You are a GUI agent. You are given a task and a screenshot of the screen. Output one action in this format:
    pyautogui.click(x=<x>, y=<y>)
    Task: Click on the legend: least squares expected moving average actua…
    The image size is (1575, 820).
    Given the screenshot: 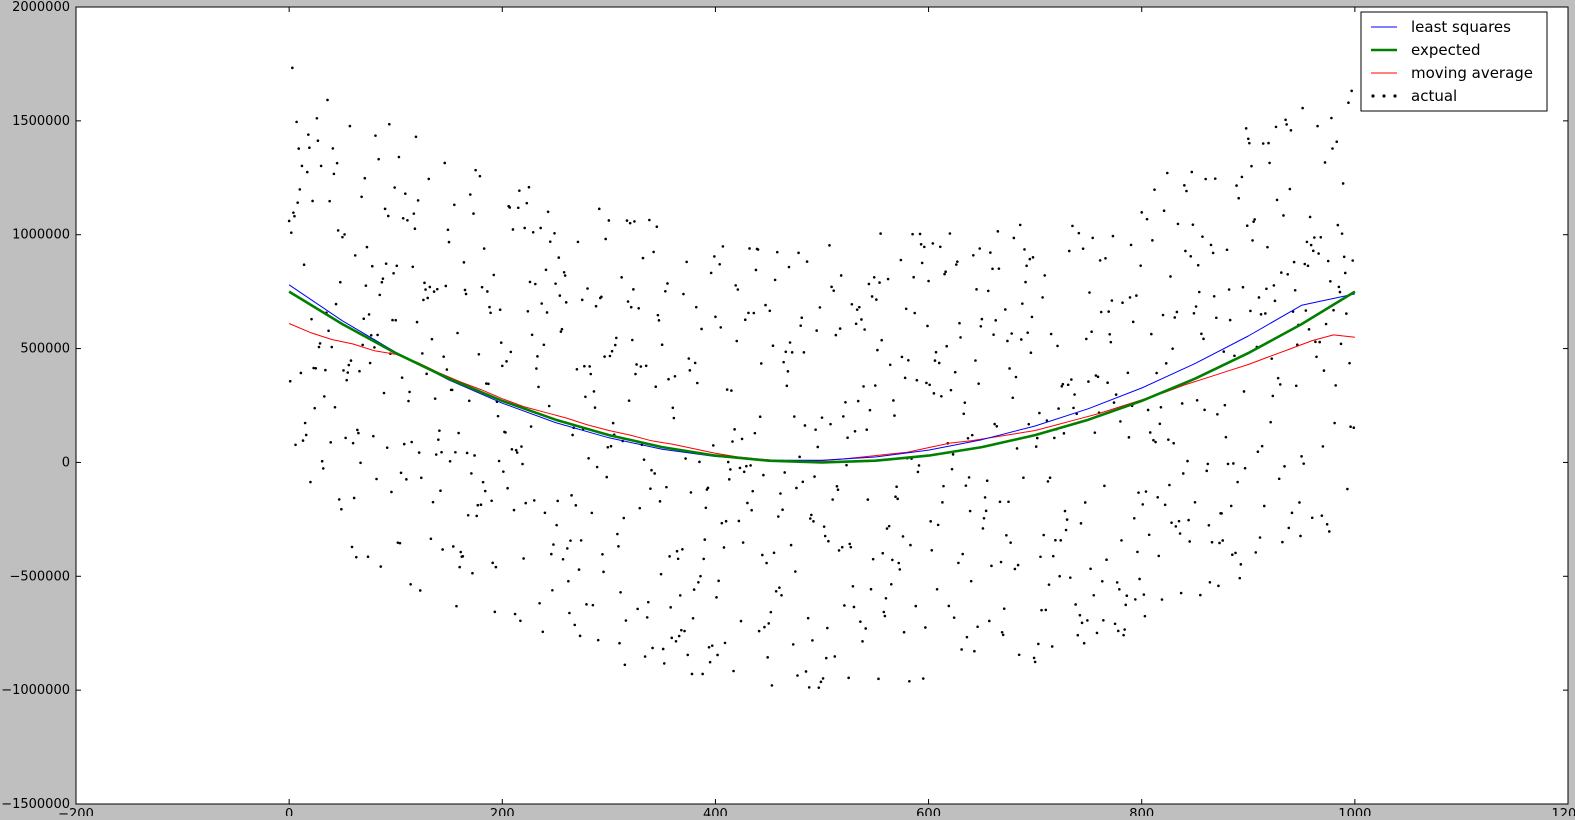 What is the action you would take?
    pyautogui.click(x=1454, y=61)
    